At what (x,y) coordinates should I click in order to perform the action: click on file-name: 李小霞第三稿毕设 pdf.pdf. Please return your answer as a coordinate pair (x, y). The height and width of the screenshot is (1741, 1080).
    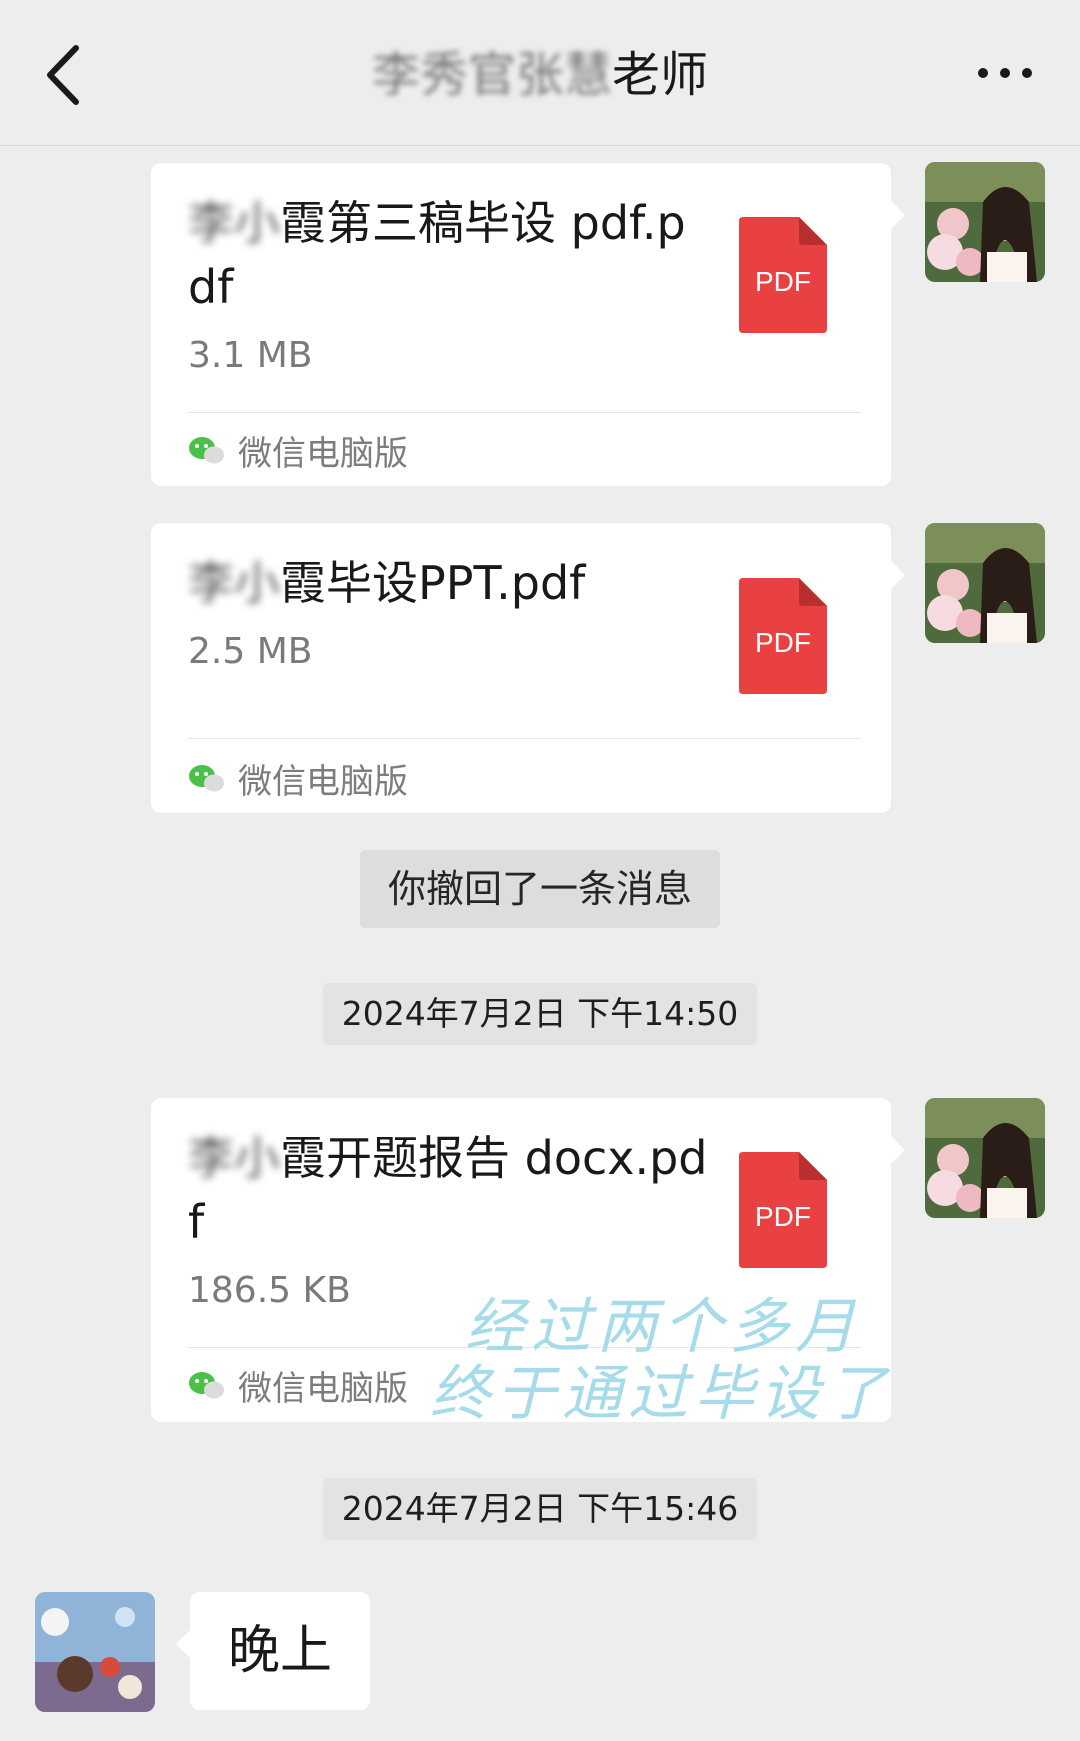
    Looking at the image, I should click on (448, 255).